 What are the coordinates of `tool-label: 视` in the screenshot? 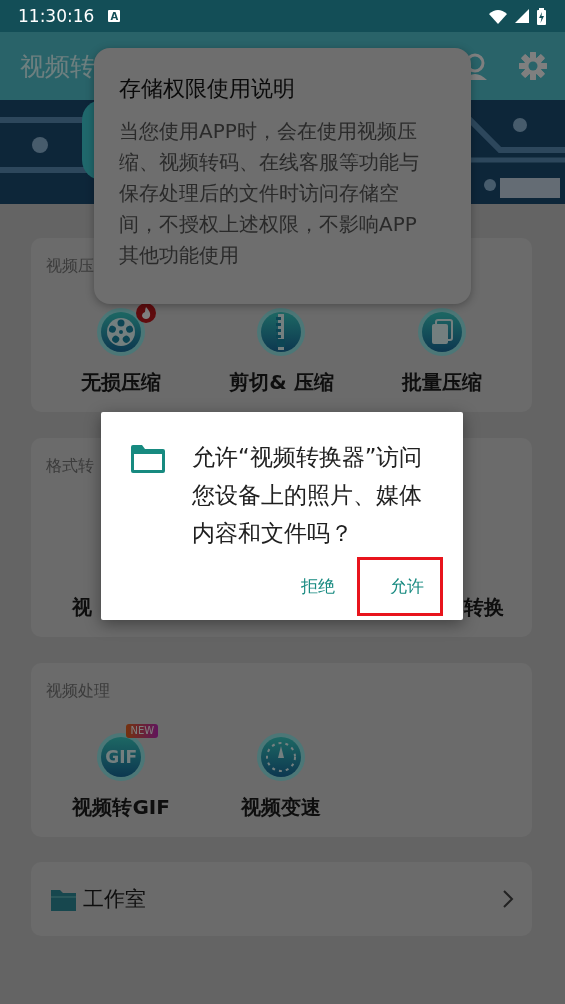 It's located at (82, 607).